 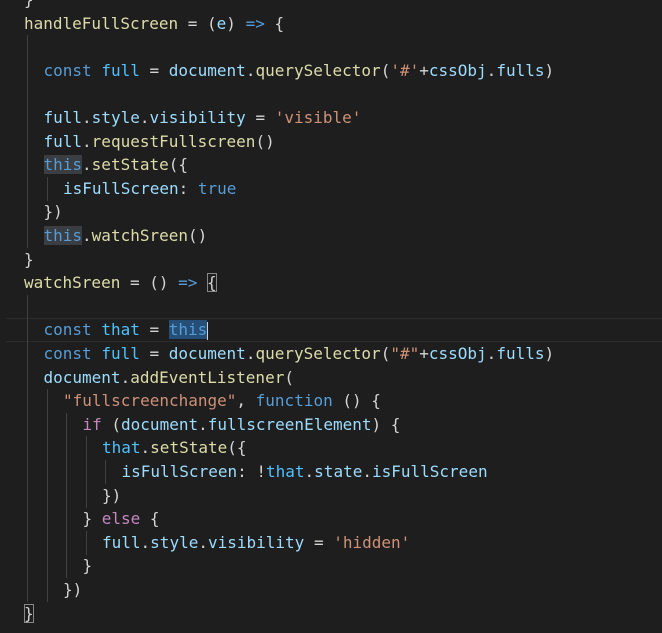 I want to click on code-line: isFullScreen: !that.state.isFullScreen, so click(x=331, y=472).